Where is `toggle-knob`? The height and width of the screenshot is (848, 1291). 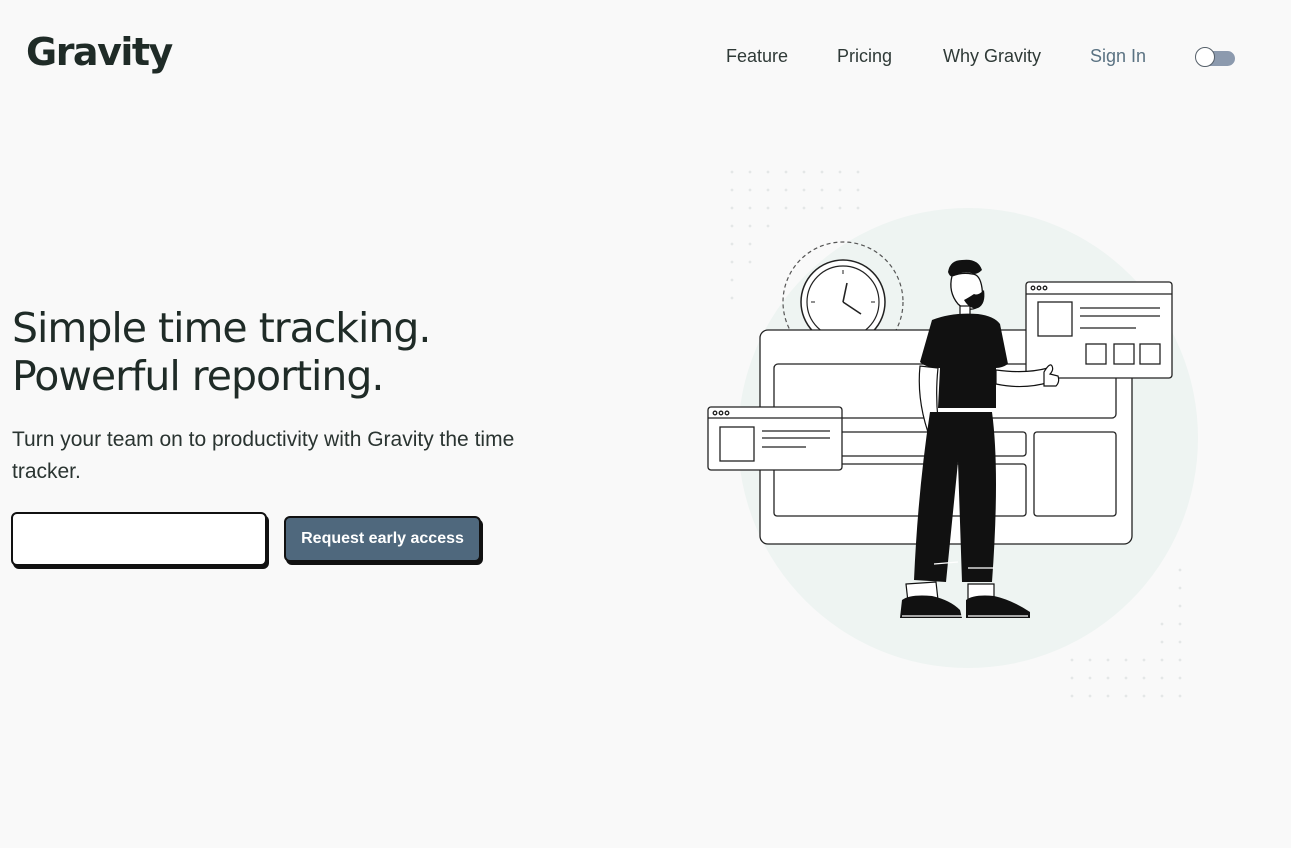 toggle-knob is located at coordinates (1205, 57).